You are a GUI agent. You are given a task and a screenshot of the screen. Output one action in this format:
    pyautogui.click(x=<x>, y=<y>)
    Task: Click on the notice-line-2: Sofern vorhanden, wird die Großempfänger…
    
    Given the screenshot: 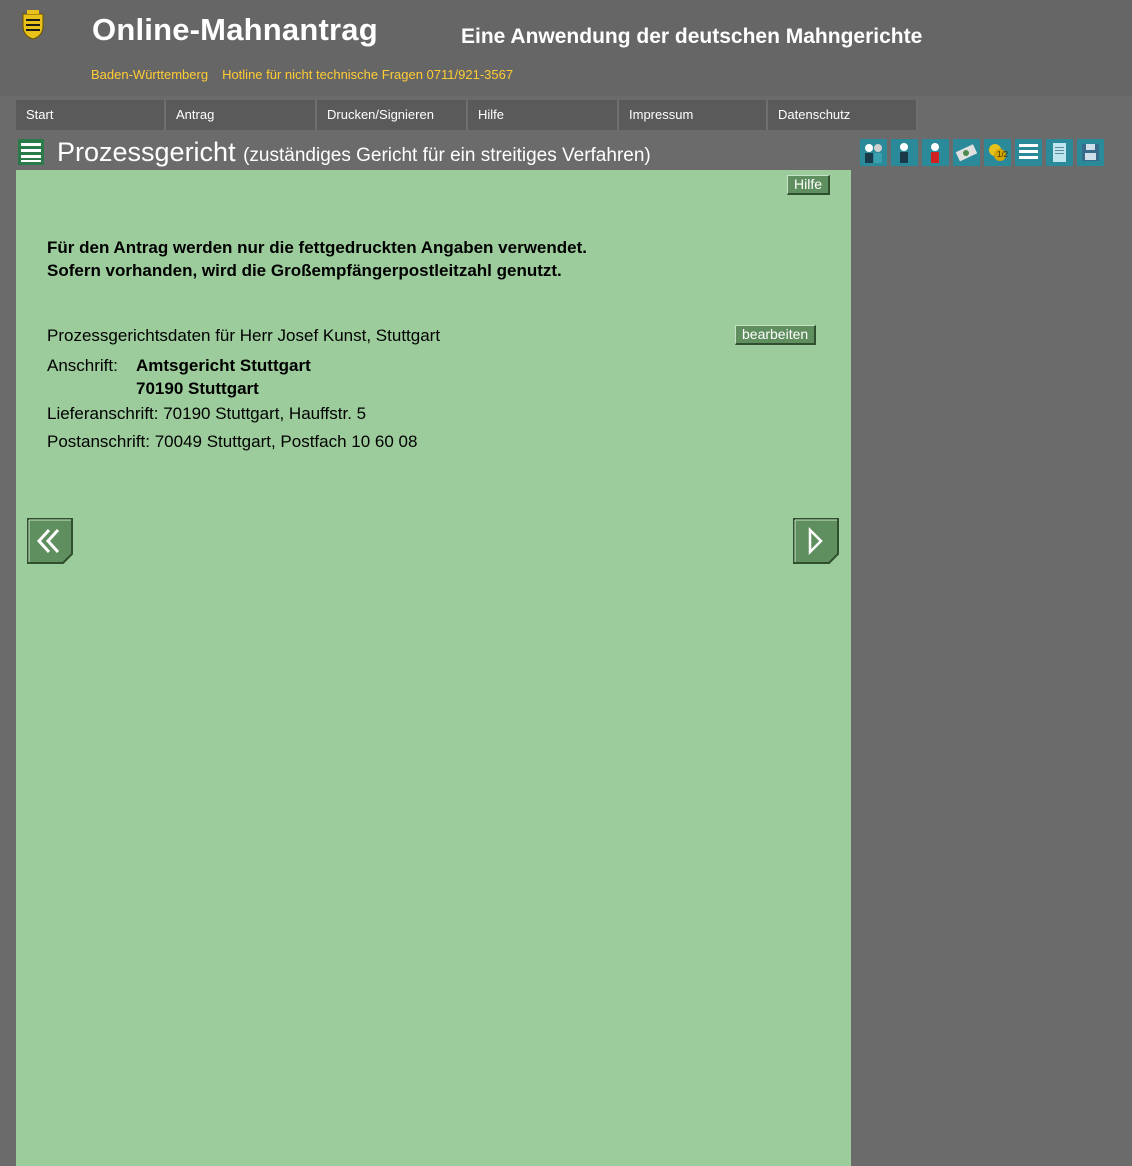 What is the action you would take?
    pyautogui.click(x=304, y=270)
    